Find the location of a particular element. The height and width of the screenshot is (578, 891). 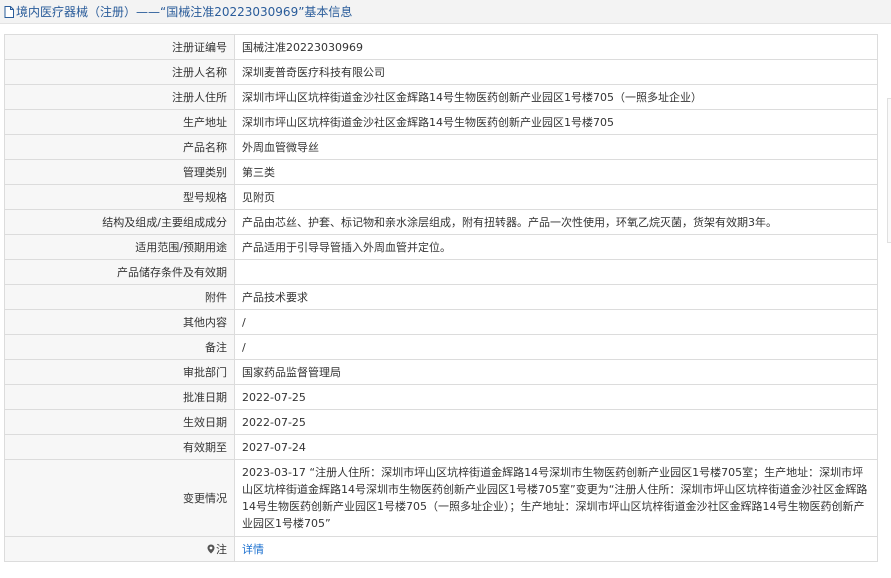

table-row: 有效期至 2027-07-24 is located at coordinates (441, 447).